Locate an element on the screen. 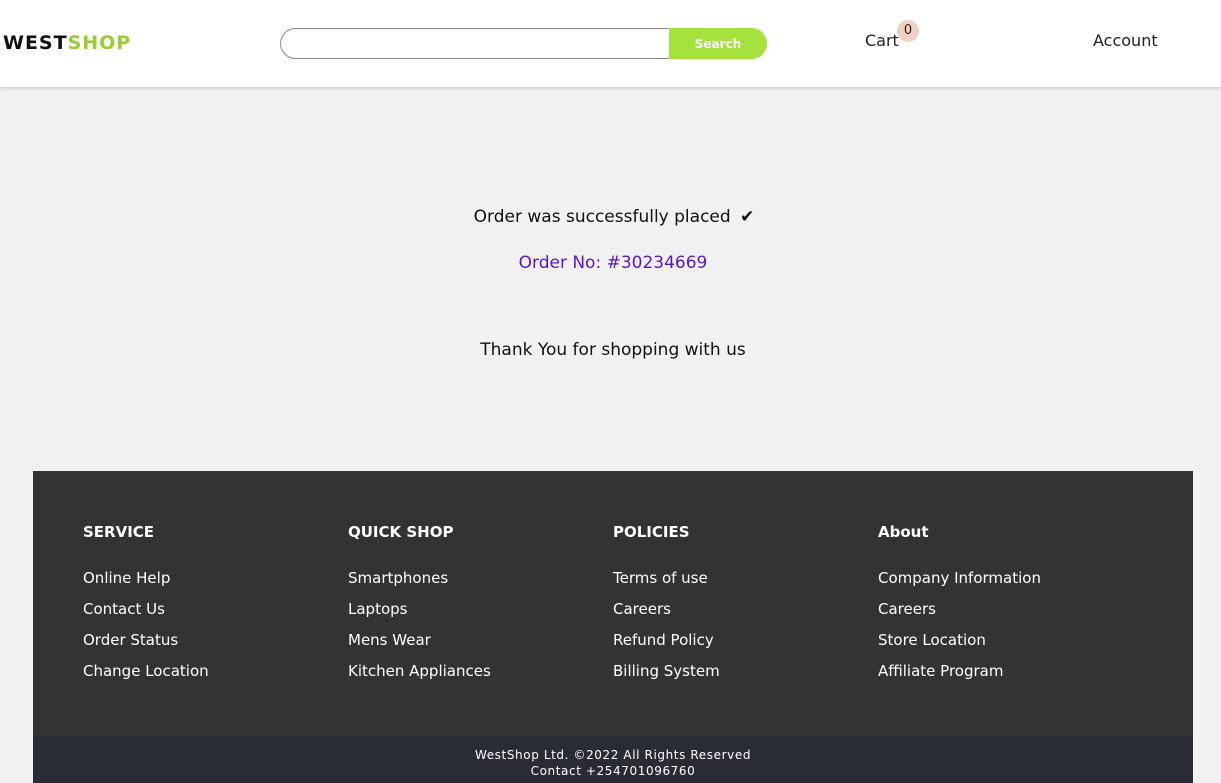 This screenshot has height=783, width=1221. site-header: WESTSHOP Search Cart 0 Account is located at coordinates (610, 44).